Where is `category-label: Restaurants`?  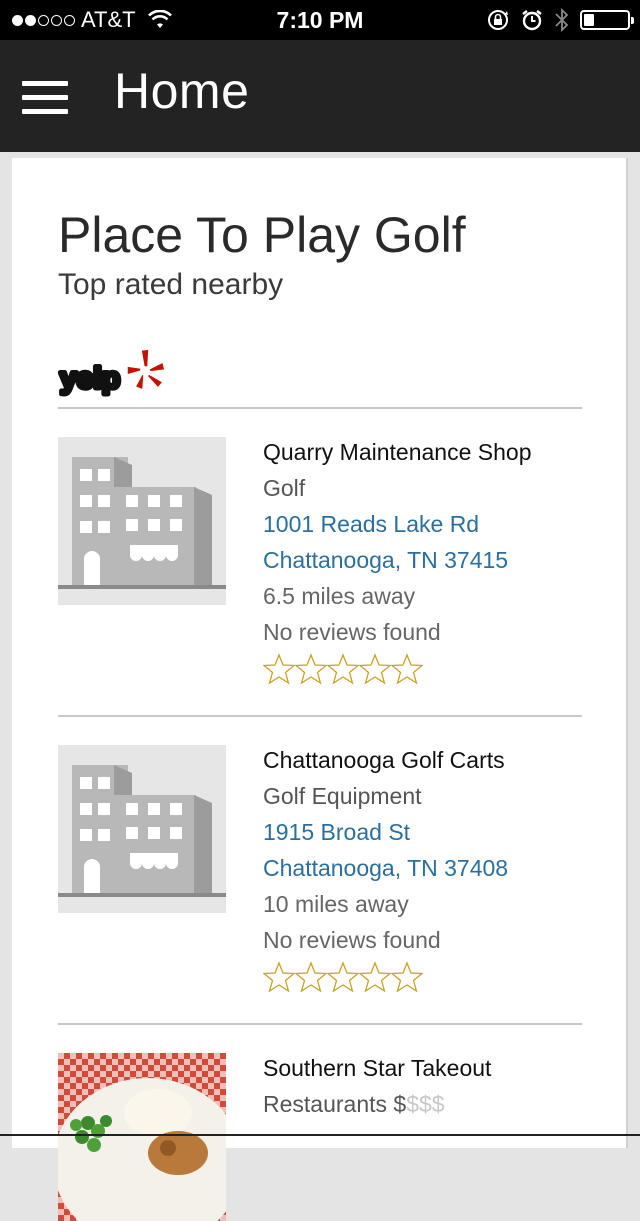
category-label: Restaurants is located at coordinates (325, 1104).